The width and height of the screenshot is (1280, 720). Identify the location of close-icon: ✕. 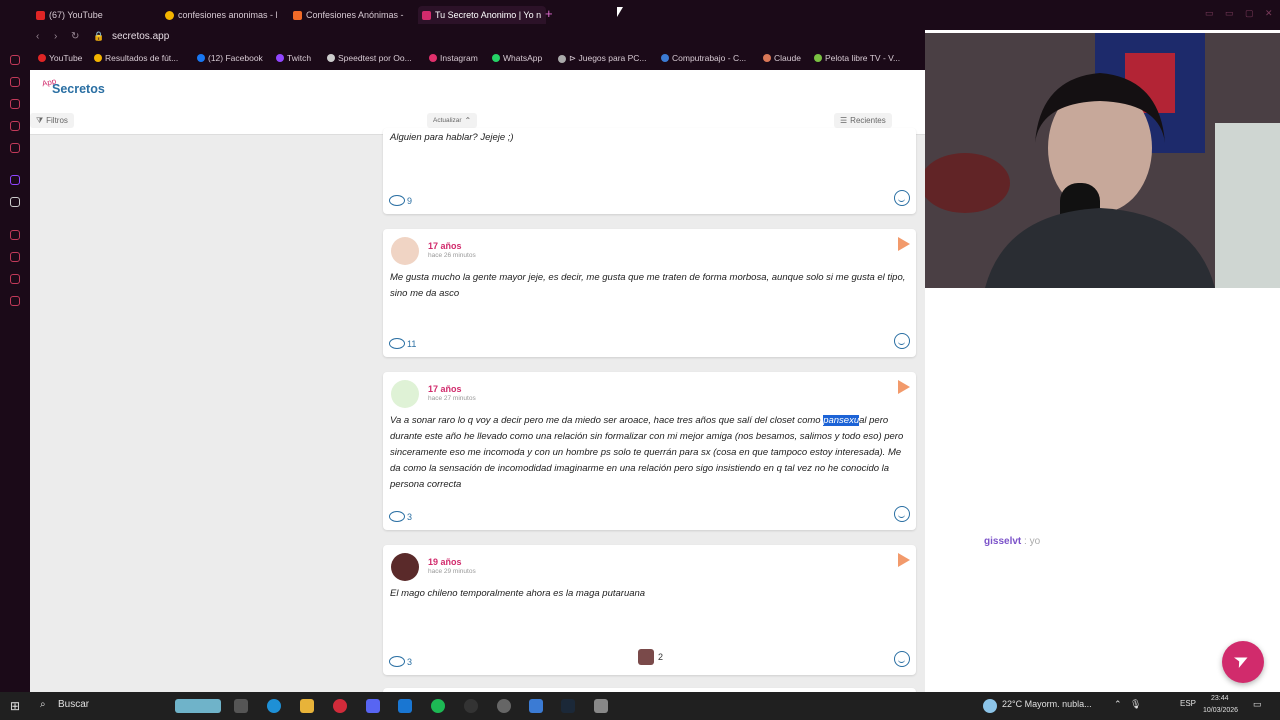
(1269, 13).